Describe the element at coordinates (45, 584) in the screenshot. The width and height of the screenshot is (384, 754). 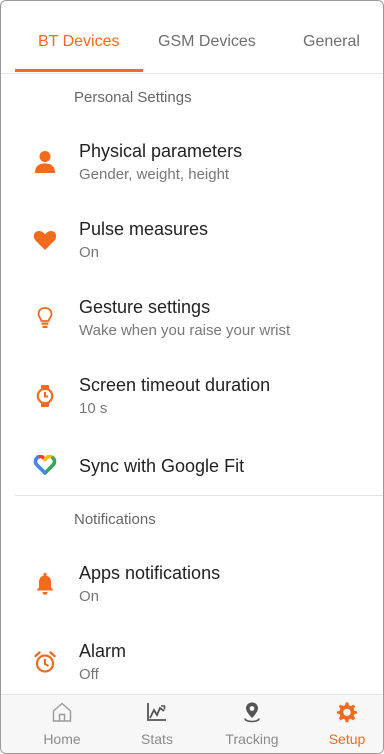
I see `bell-icon` at that location.